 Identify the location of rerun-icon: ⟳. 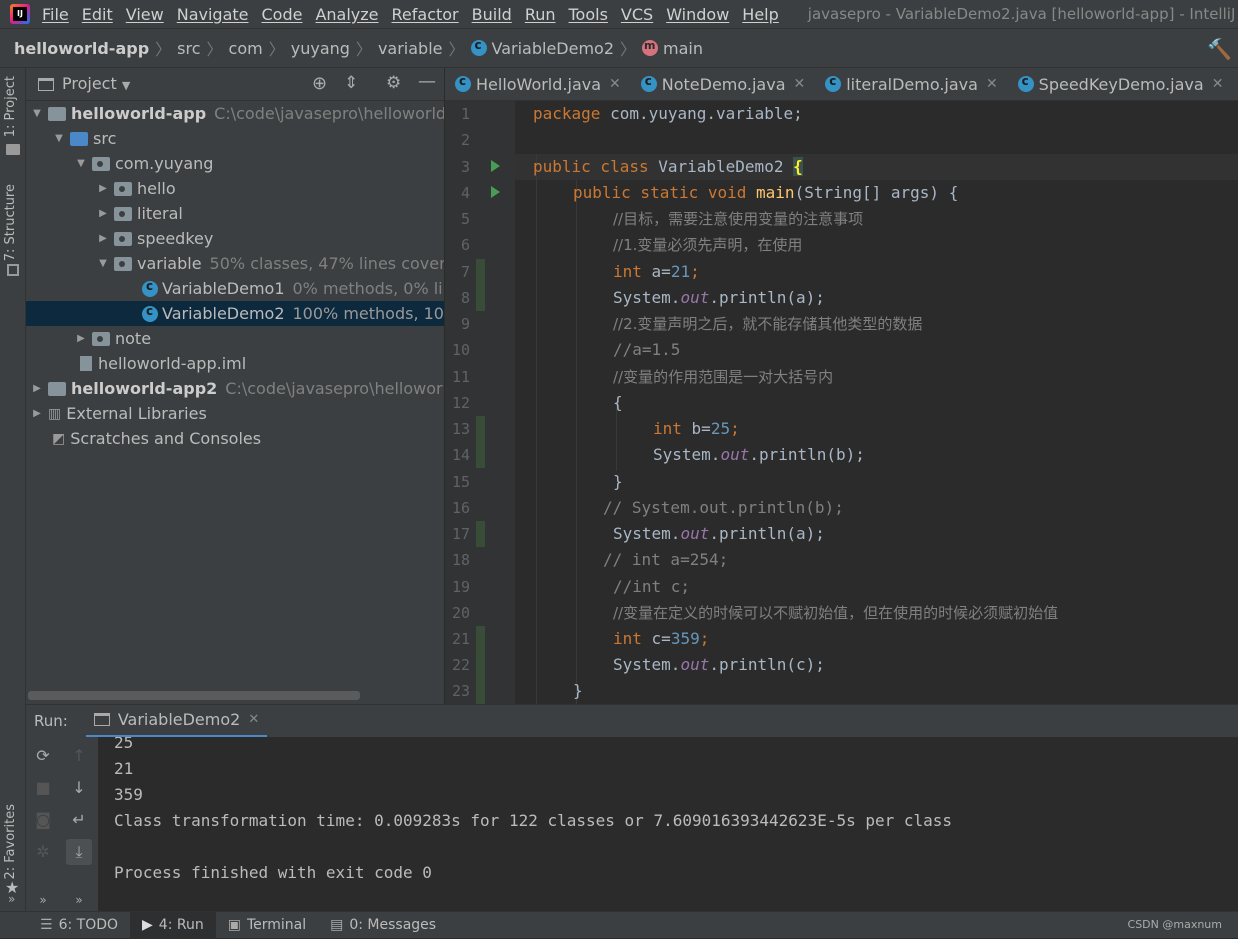
(43, 756).